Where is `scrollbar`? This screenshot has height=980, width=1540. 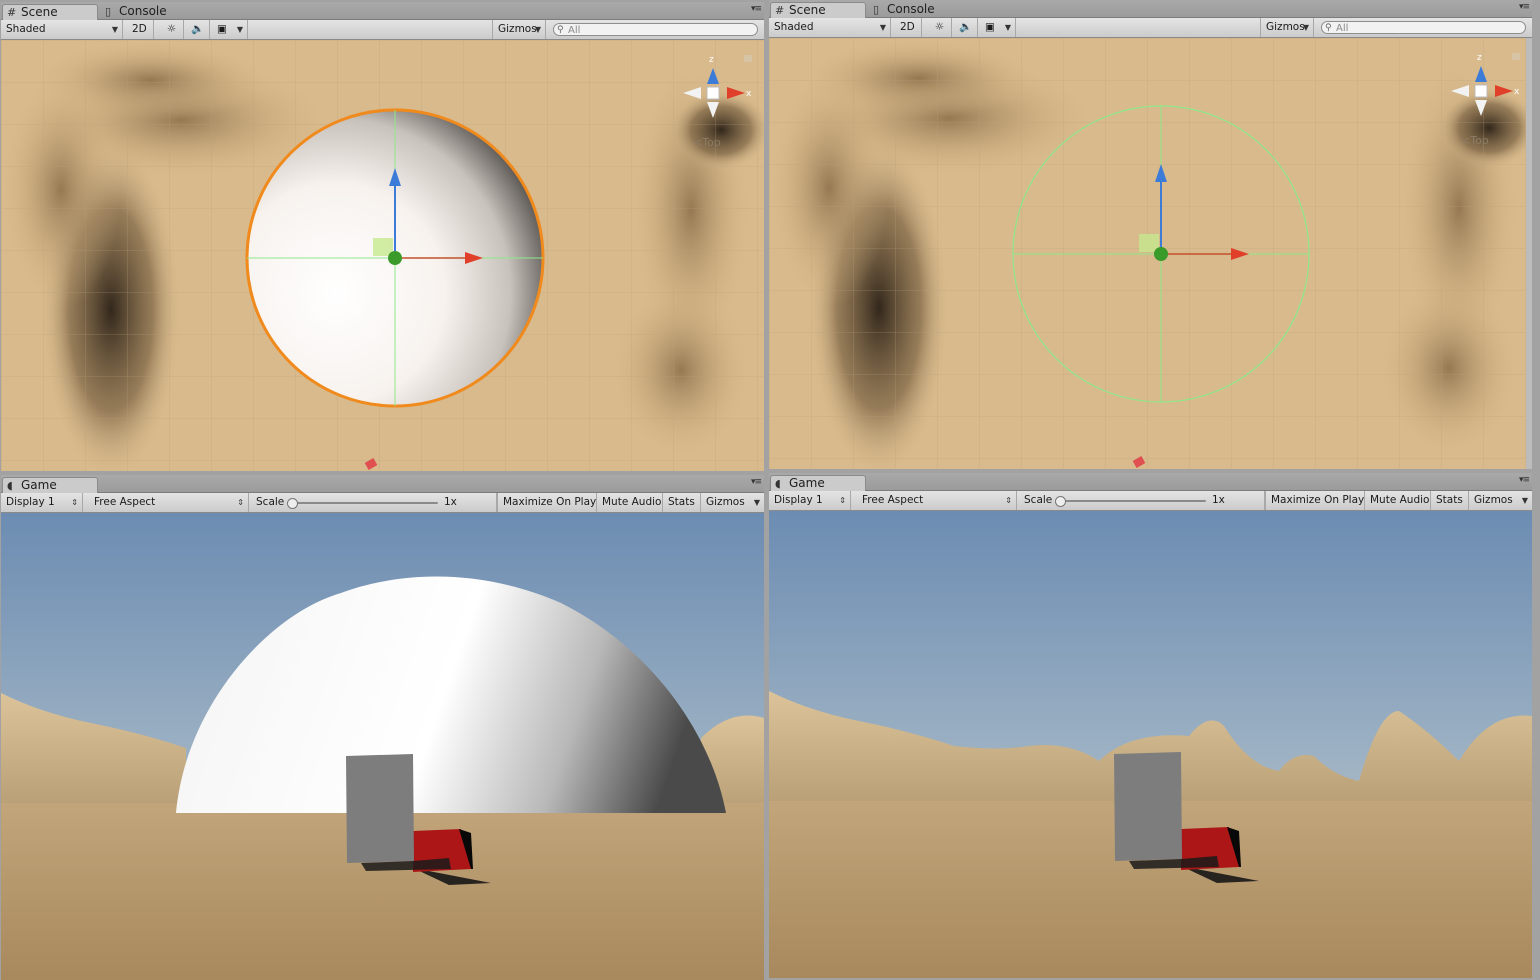 scrollbar is located at coordinates (1529, 253).